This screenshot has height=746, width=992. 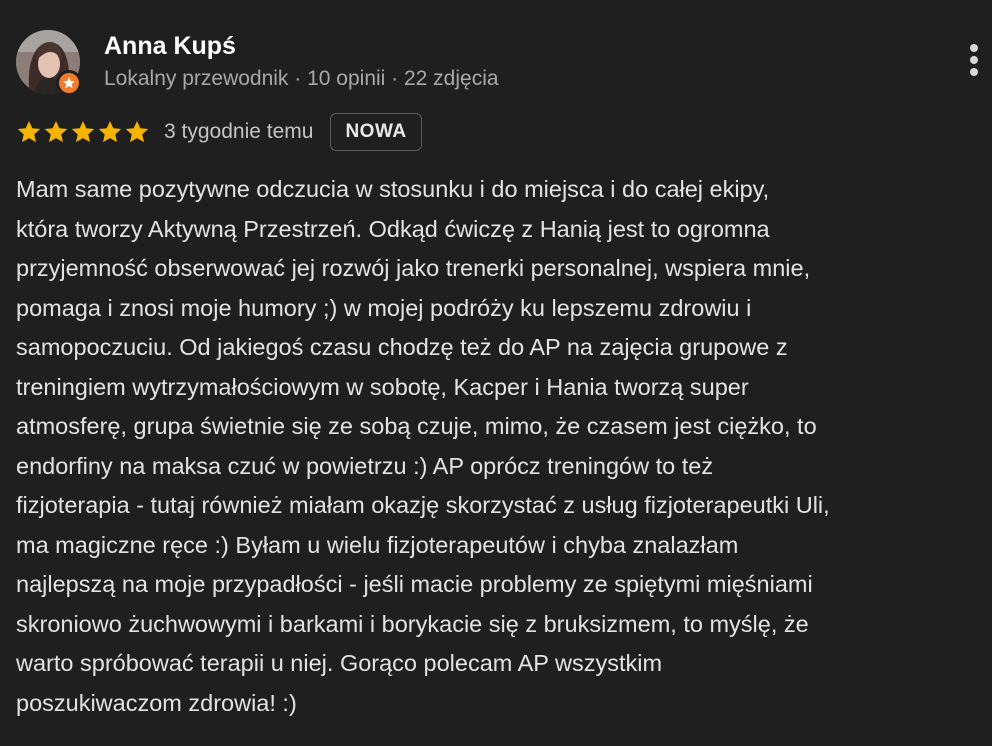 What do you see at coordinates (49, 63) in the screenshot?
I see `author-avatar` at bounding box center [49, 63].